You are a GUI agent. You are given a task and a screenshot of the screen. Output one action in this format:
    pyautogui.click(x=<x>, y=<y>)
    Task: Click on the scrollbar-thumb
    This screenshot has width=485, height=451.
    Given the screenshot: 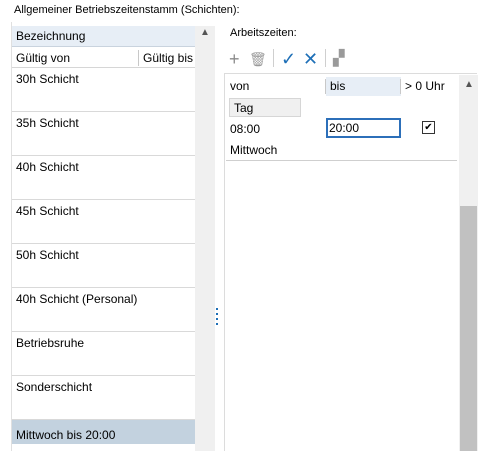 What is the action you would take?
    pyautogui.click(x=468, y=328)
    